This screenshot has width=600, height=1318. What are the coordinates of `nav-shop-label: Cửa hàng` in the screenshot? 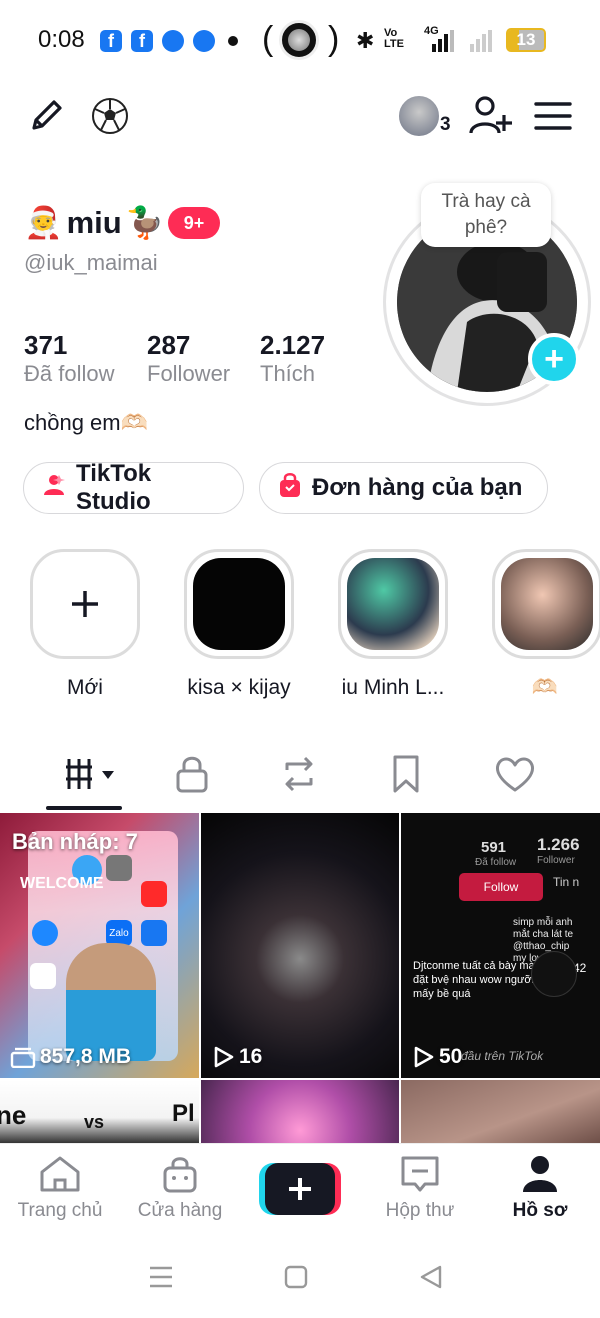 It's located at (180, 1210).